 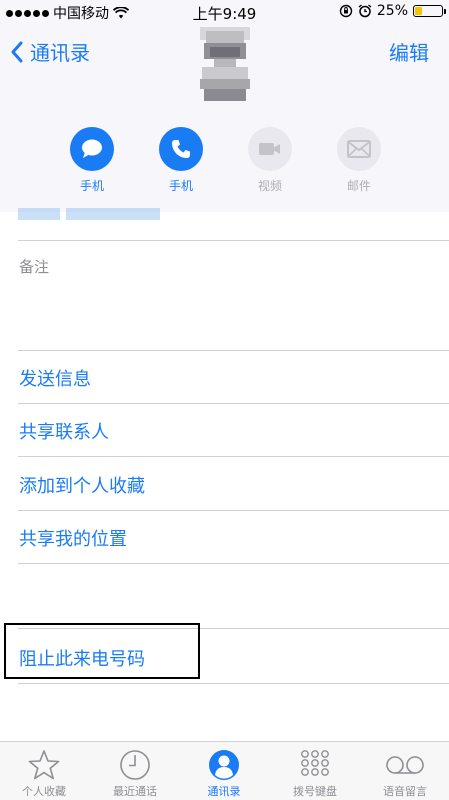 What do you see at coordinates (181, 149) in the screenshot?
I see `phone-icon` at bounding box center [181, 149].